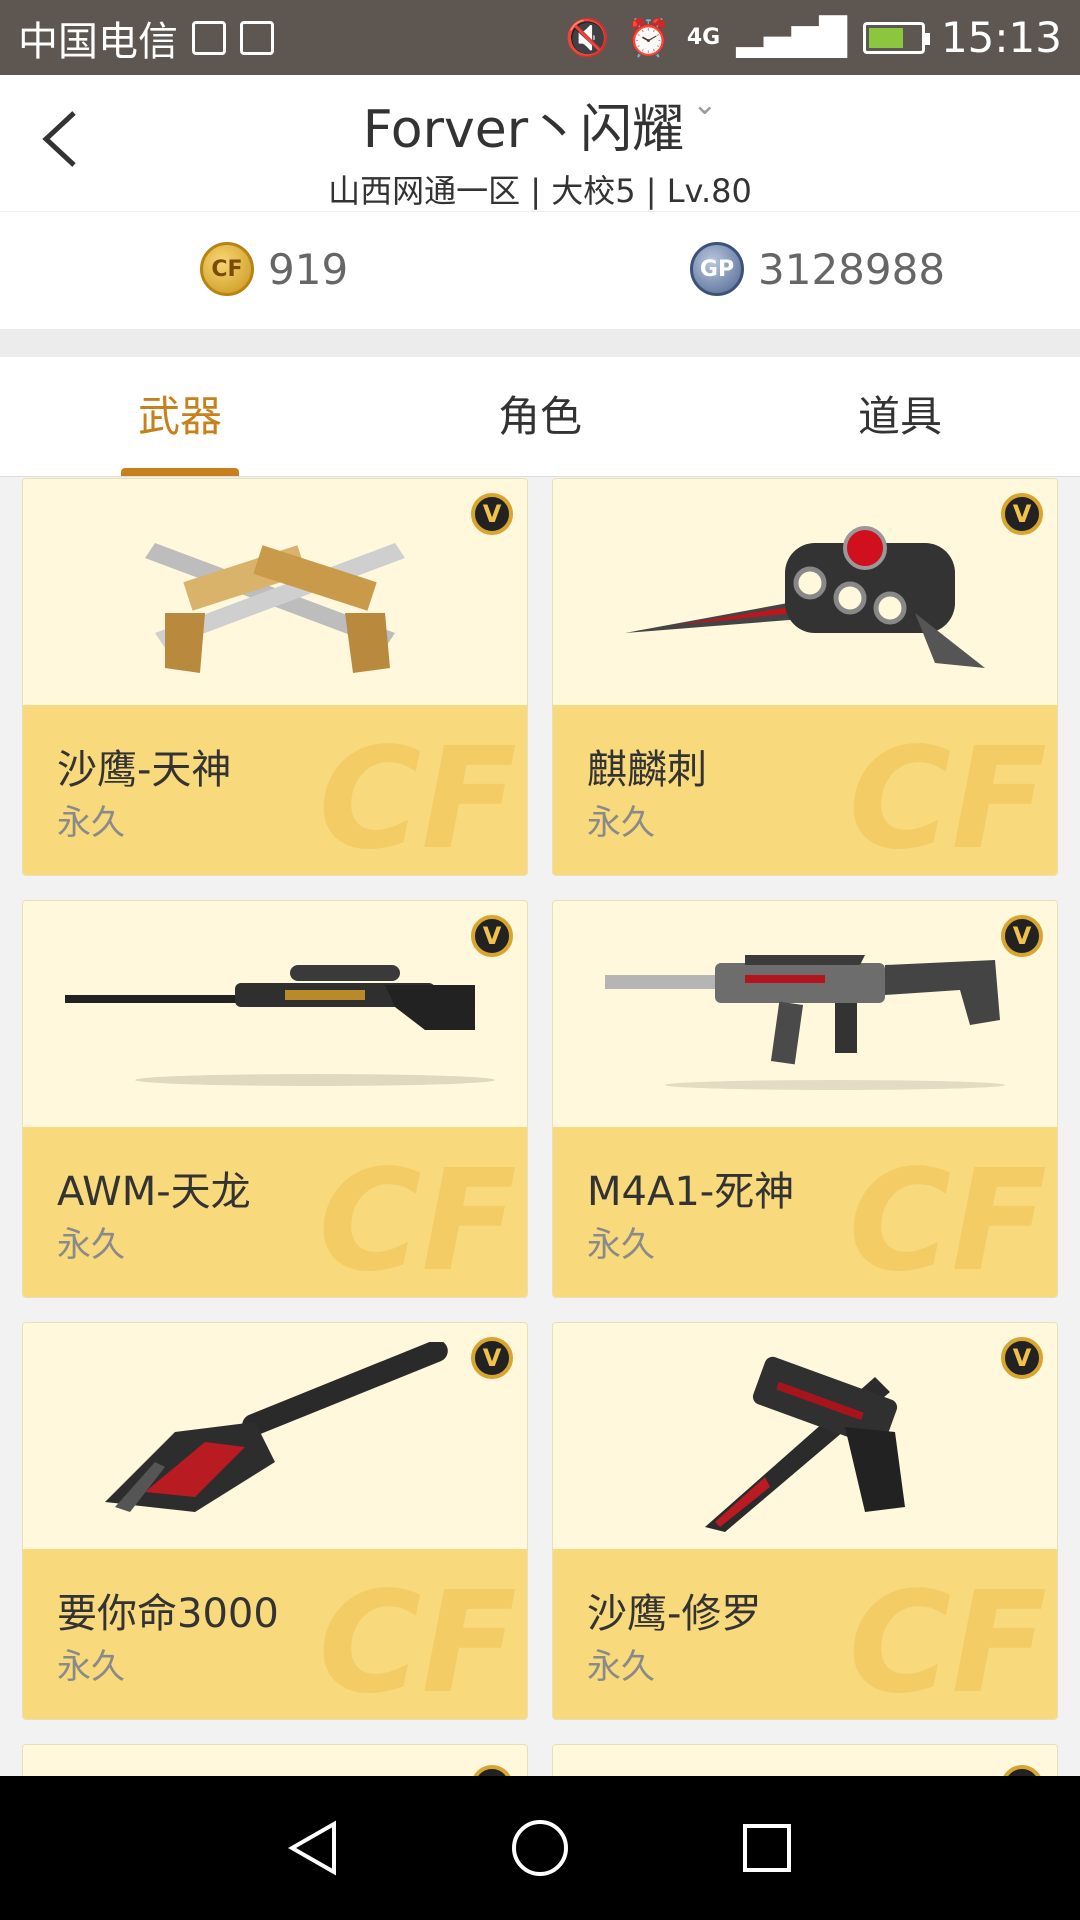 This screenshot has height=1920, width=1080. What do you see at coordinates (180, 416) in the screenshot?
I see `tab-weapons: 武器` at bounding box center [180, 416].